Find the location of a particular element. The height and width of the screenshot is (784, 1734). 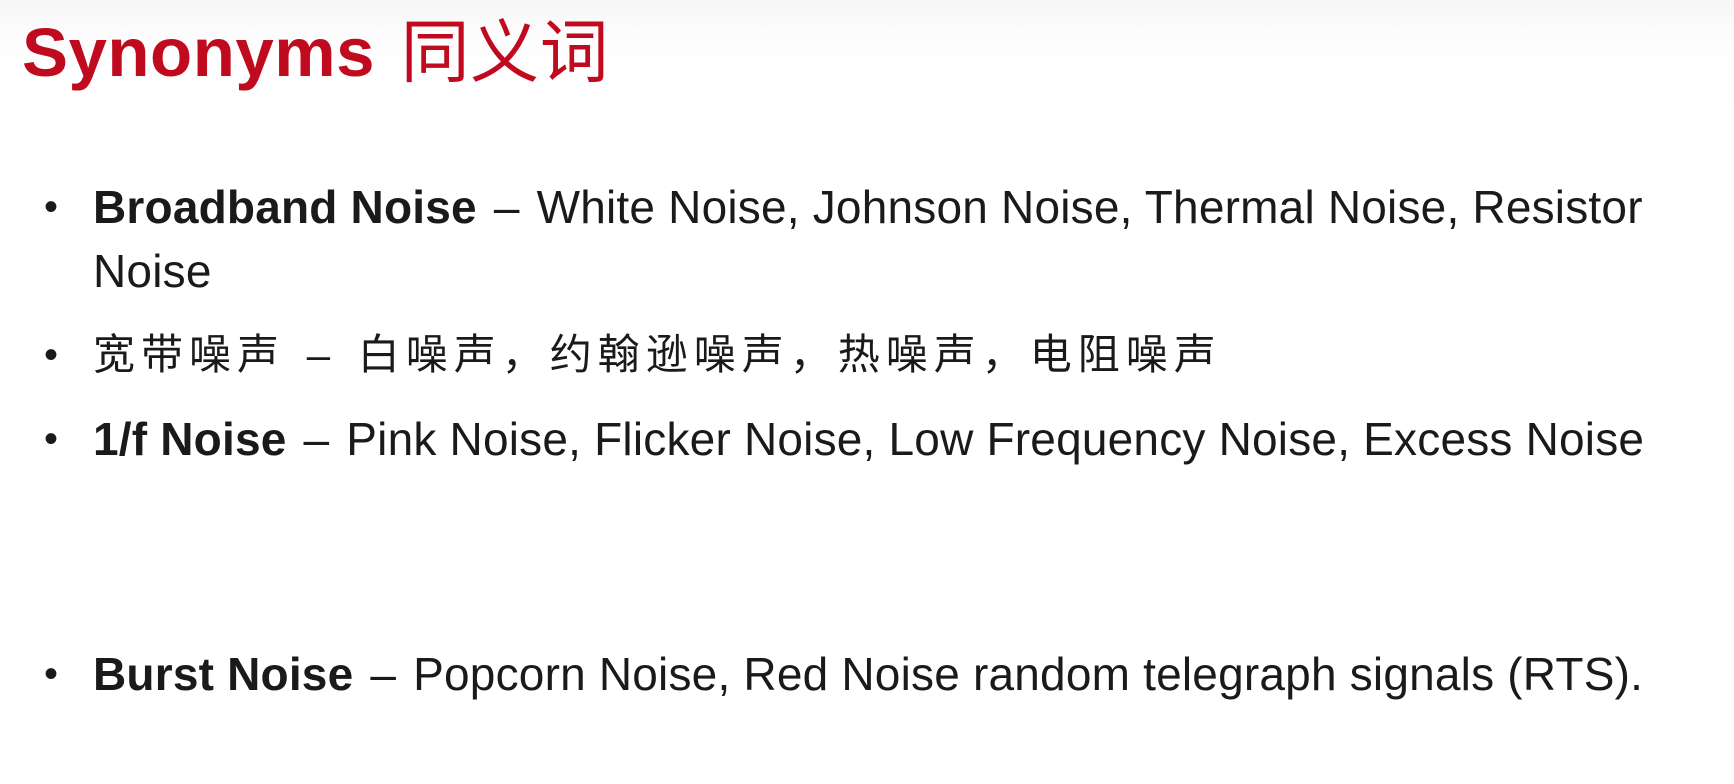

noise-term: 1/f Noise is located at coordinates (190, 439).